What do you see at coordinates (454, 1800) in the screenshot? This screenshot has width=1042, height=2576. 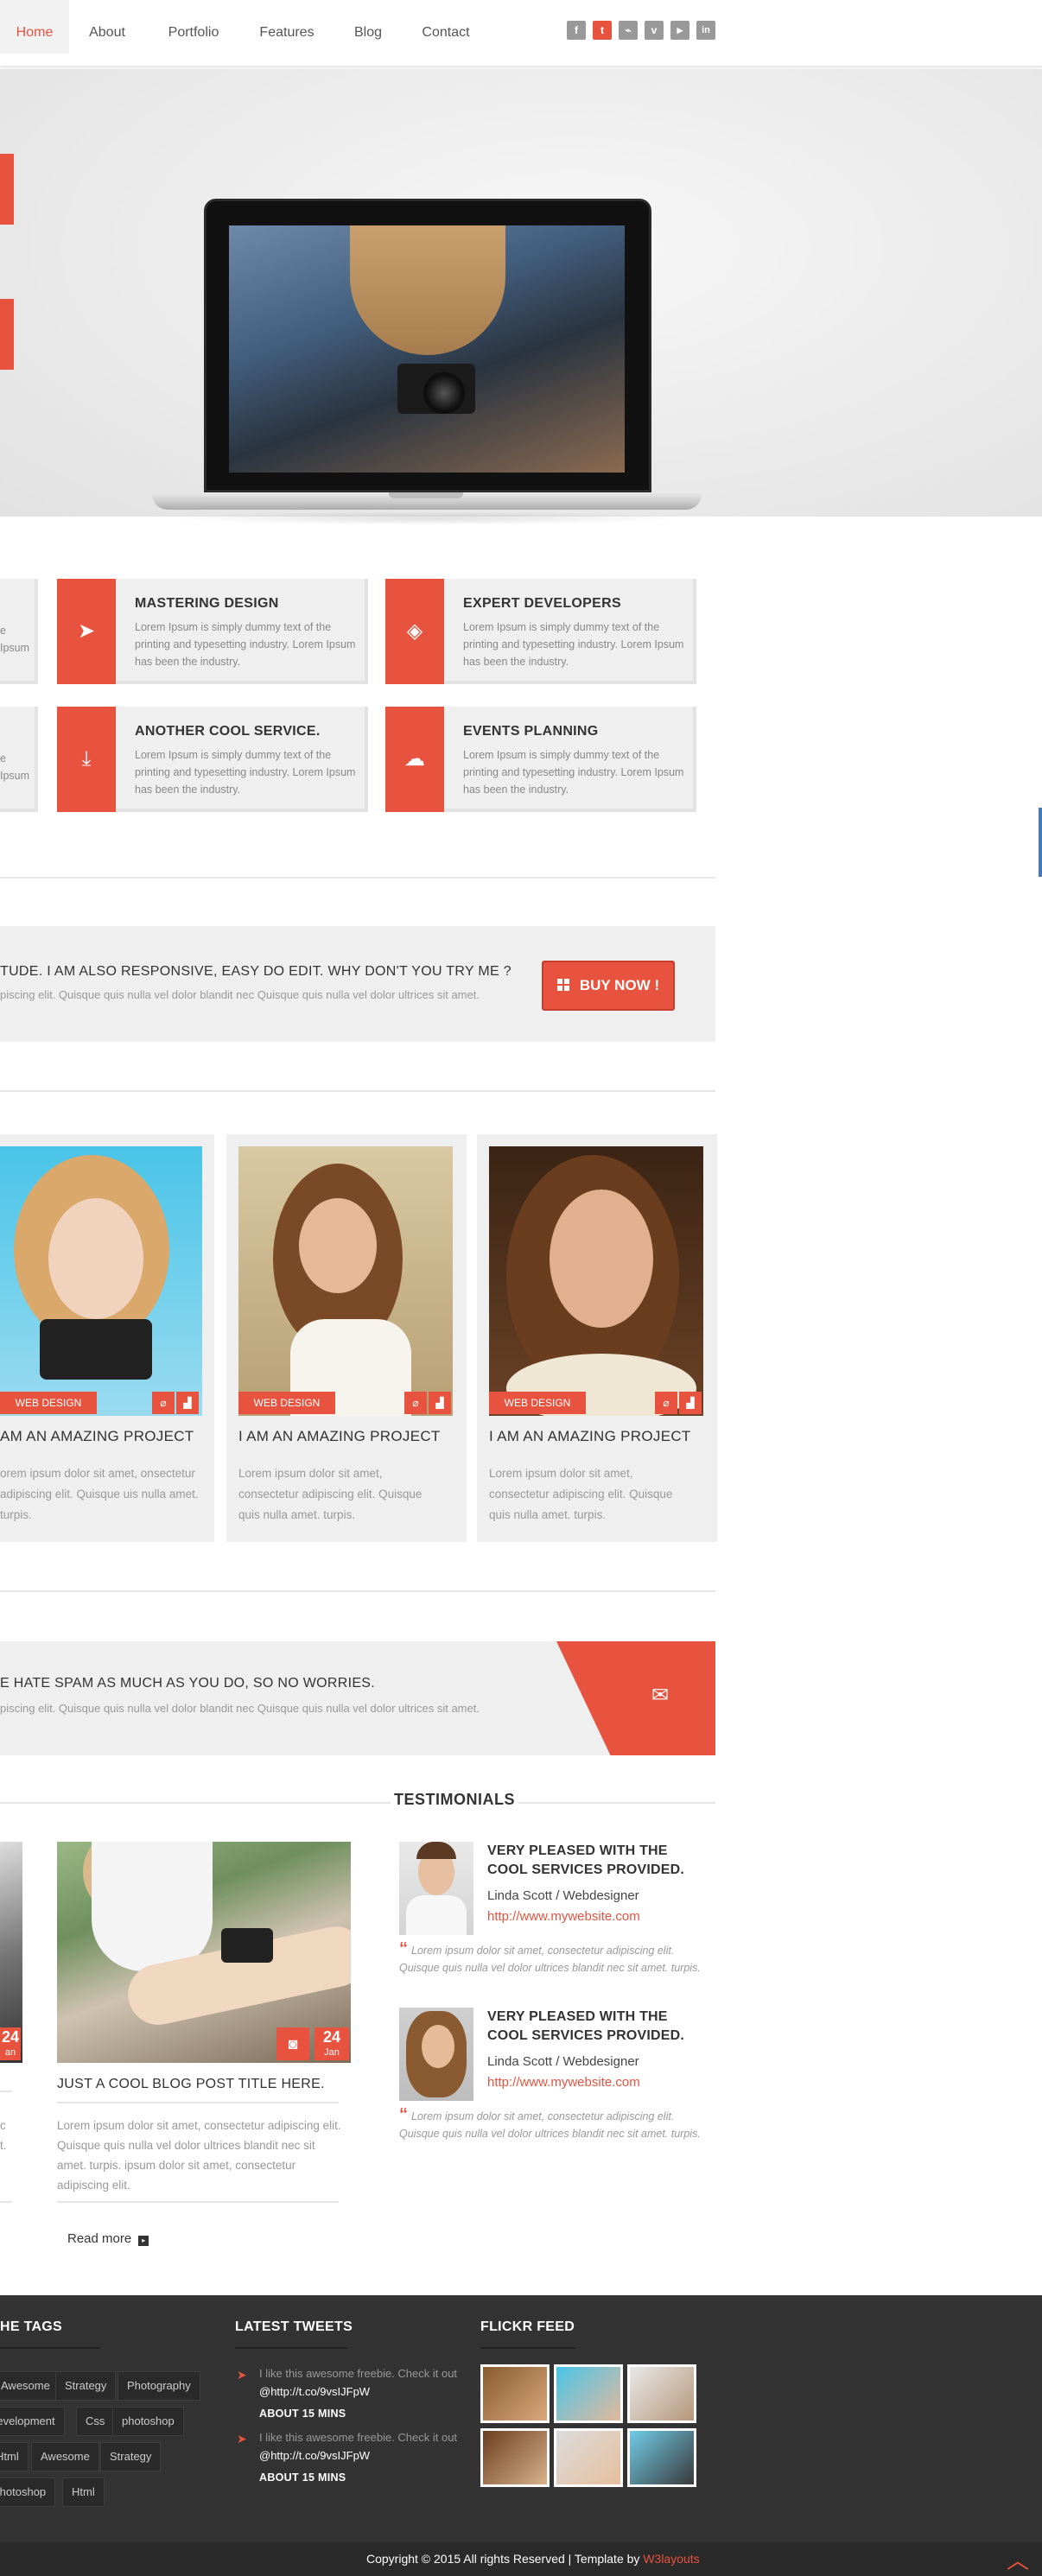 I see `testimonials-heading: TESTIMONIALS` at bounding box center [454, 1800].